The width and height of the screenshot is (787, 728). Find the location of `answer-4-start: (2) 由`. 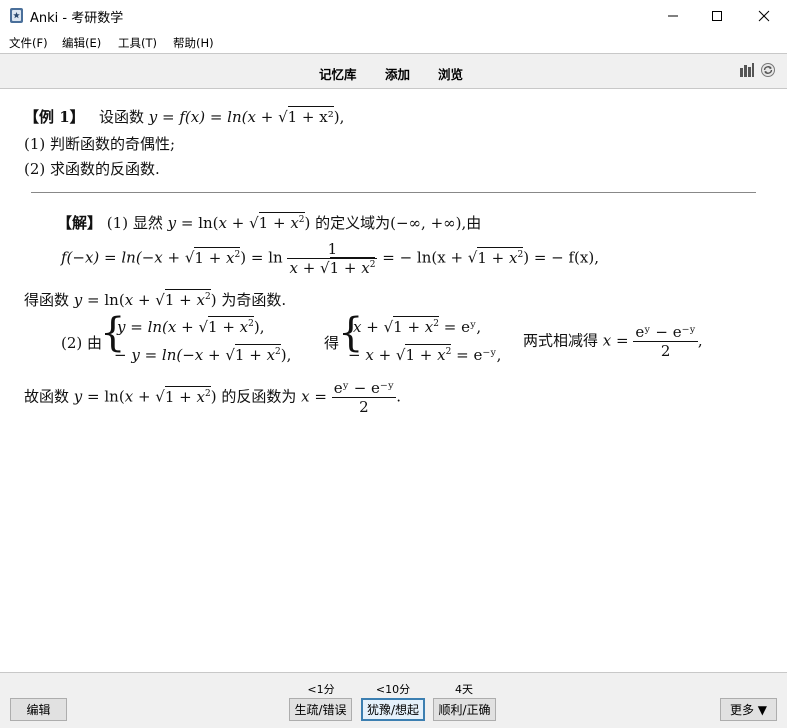

answer-4-start: (2) 由 is located at coordinates (82, 343).